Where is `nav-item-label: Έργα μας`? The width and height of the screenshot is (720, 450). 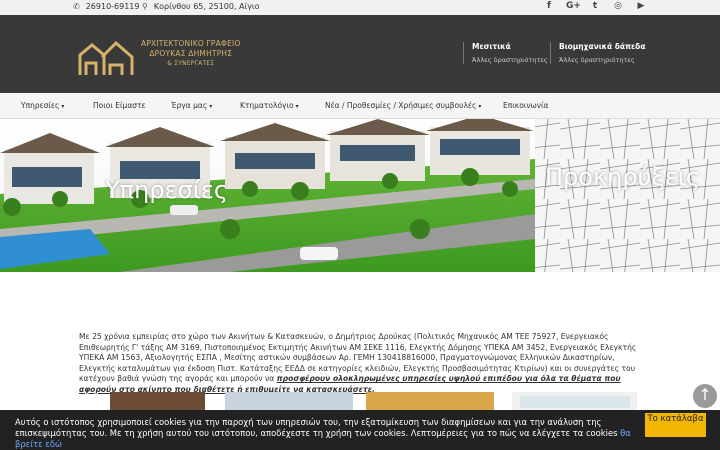 nav-item-label: Έργα μας is located at coordinates (189, 105).